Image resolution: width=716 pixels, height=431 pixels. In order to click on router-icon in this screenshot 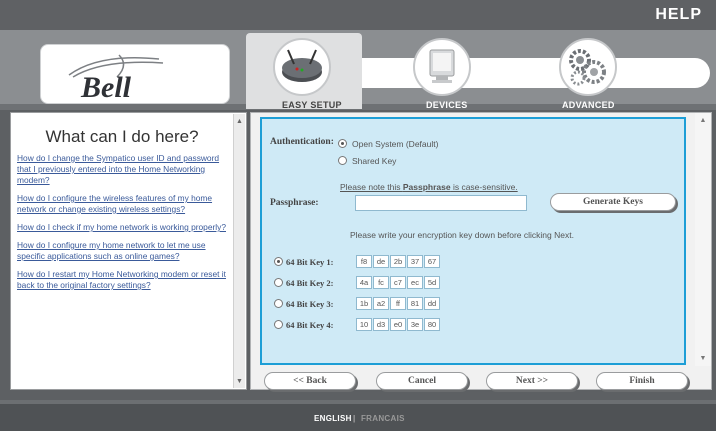, I will do `click(302, 65)`.